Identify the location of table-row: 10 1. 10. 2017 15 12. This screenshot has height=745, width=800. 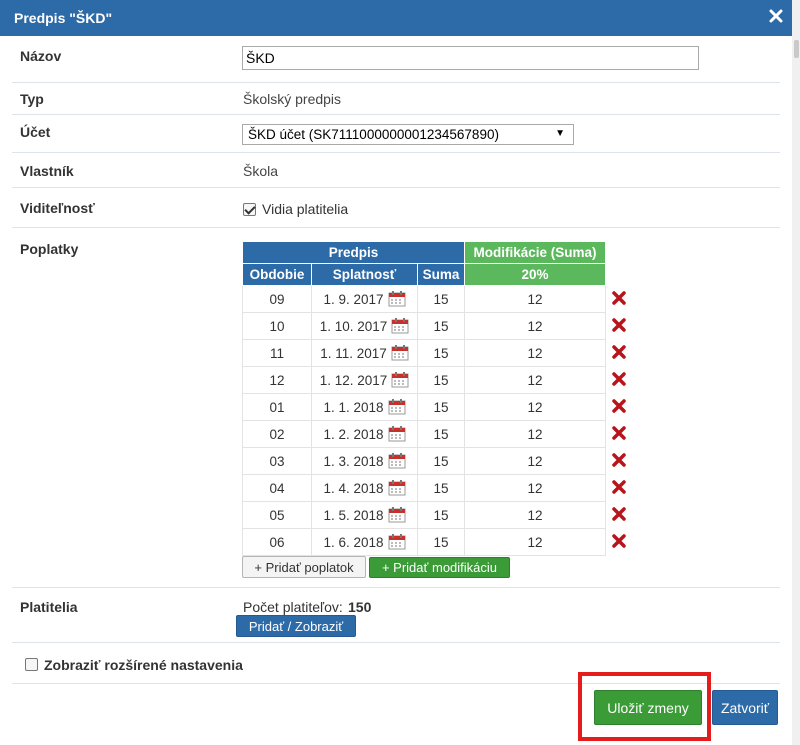
(437, 326).